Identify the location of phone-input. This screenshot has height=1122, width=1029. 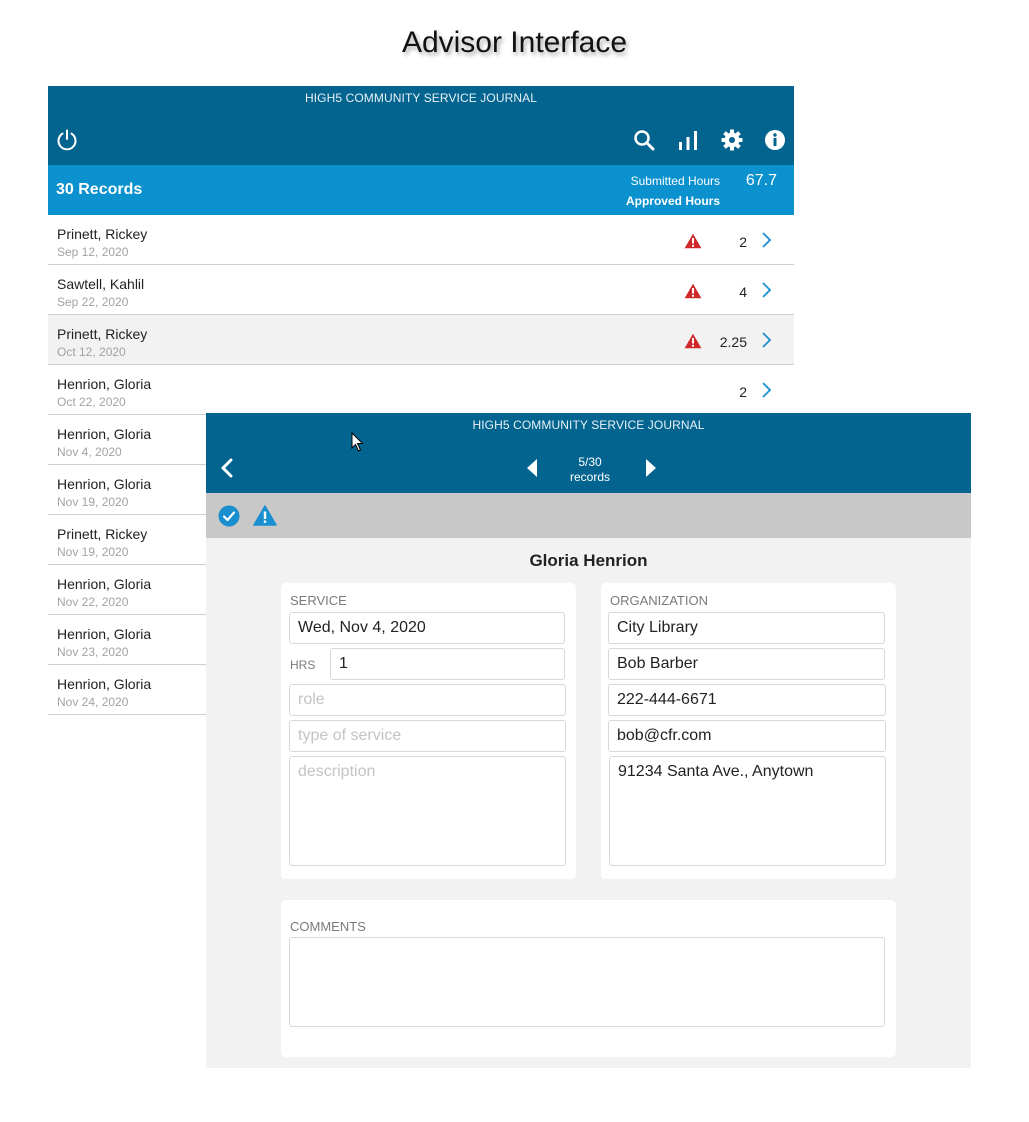
(747, 700).